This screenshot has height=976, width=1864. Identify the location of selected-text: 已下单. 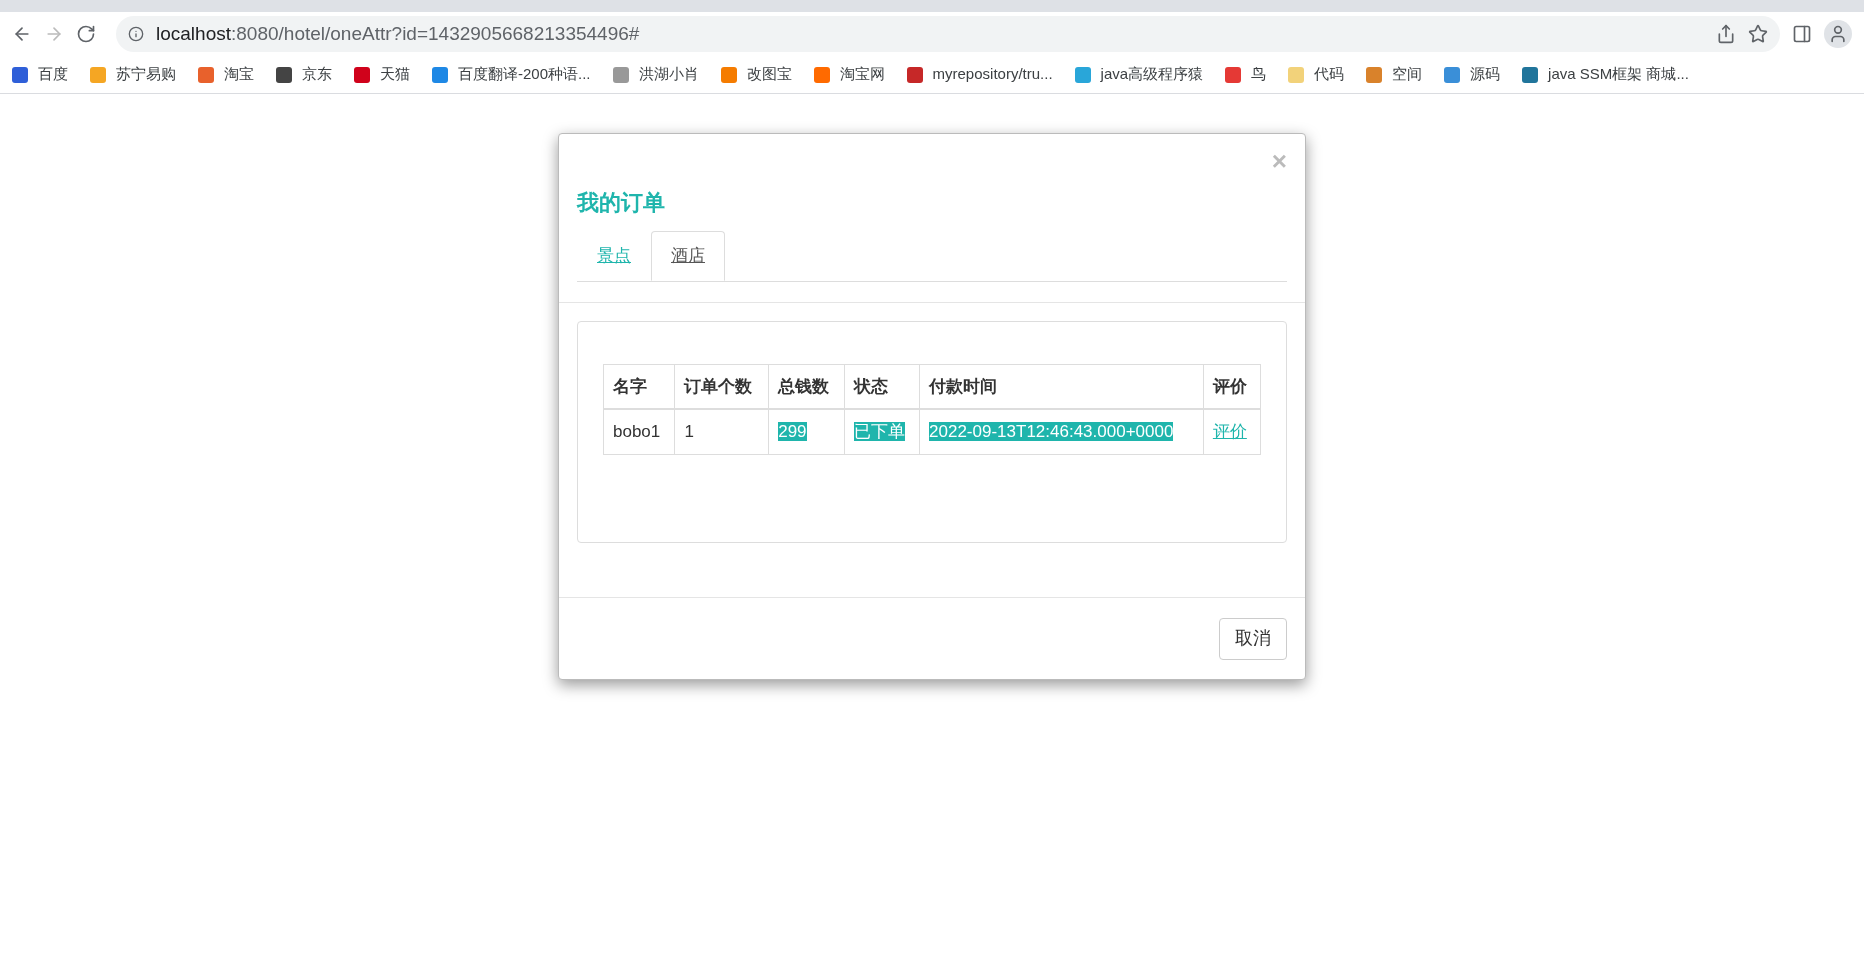
(879, 431).